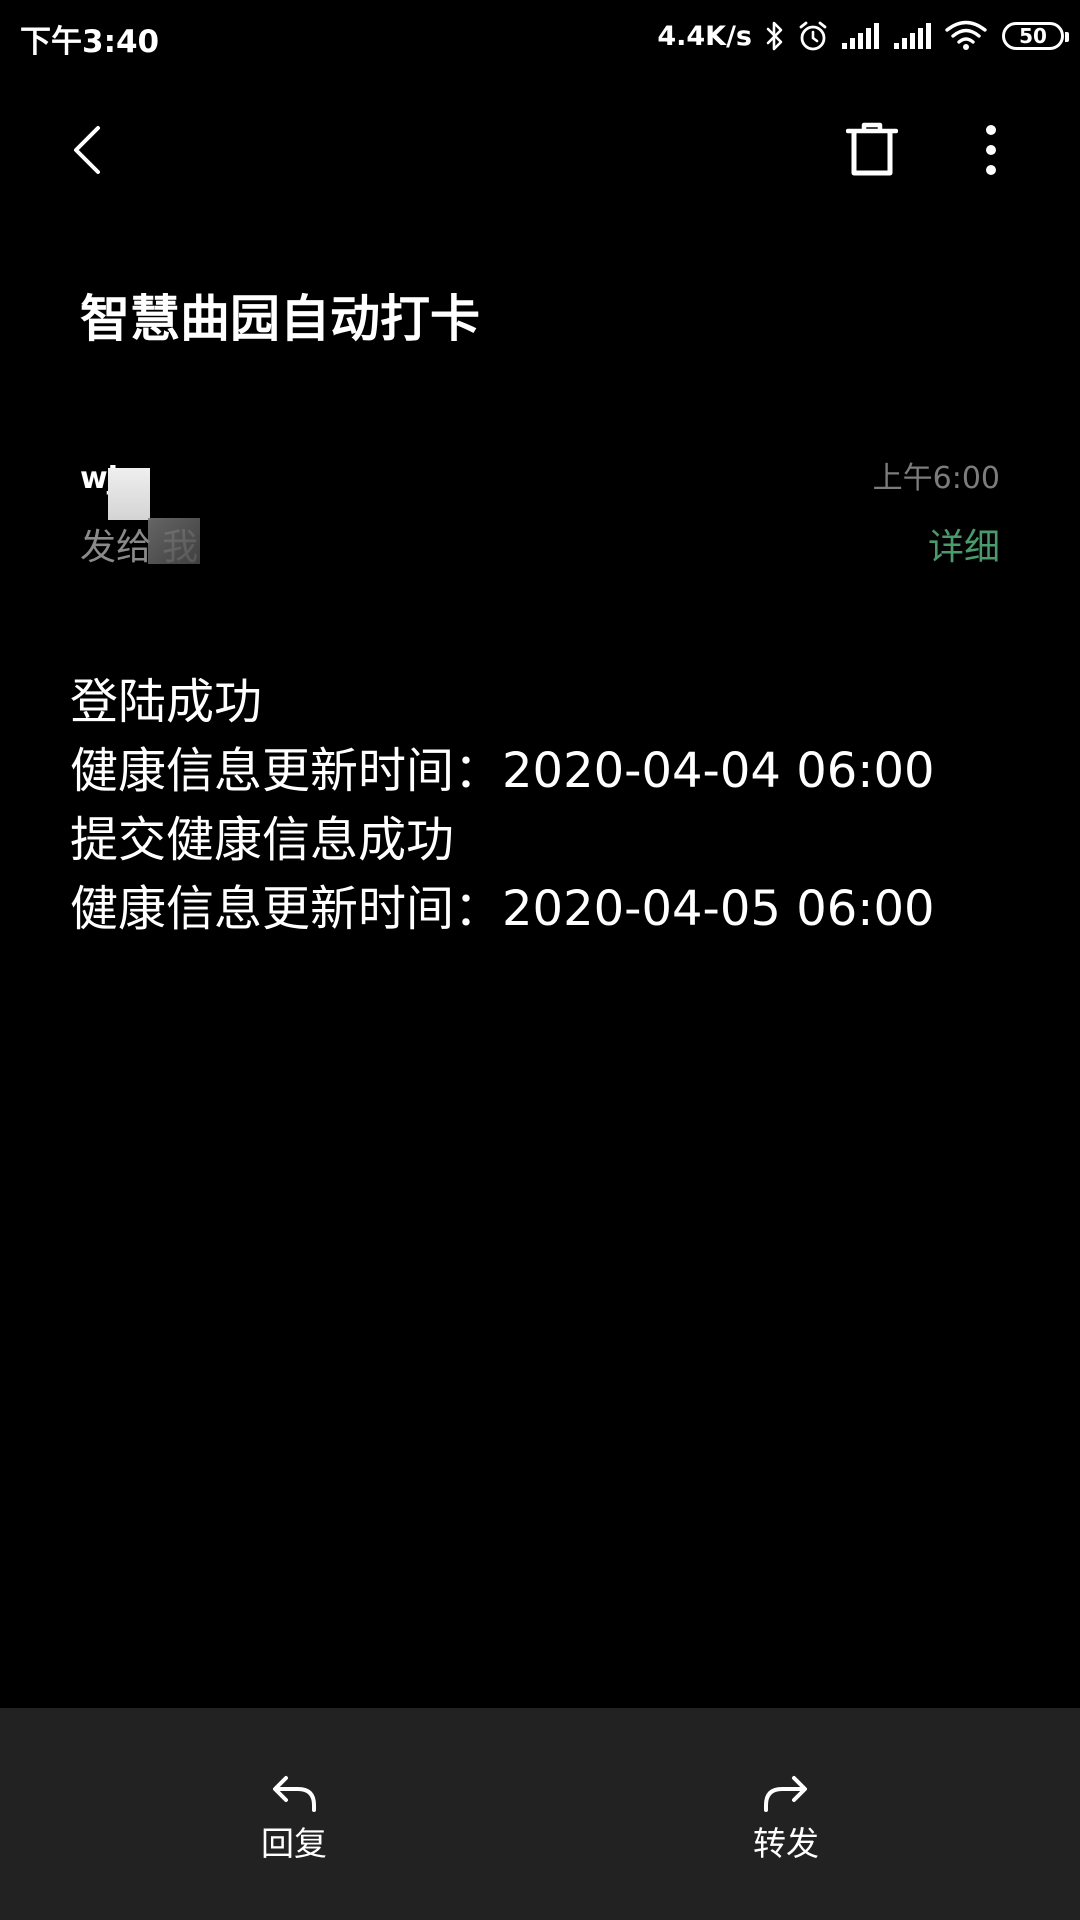  I want to click on reply-icon, so click(294, 1794).